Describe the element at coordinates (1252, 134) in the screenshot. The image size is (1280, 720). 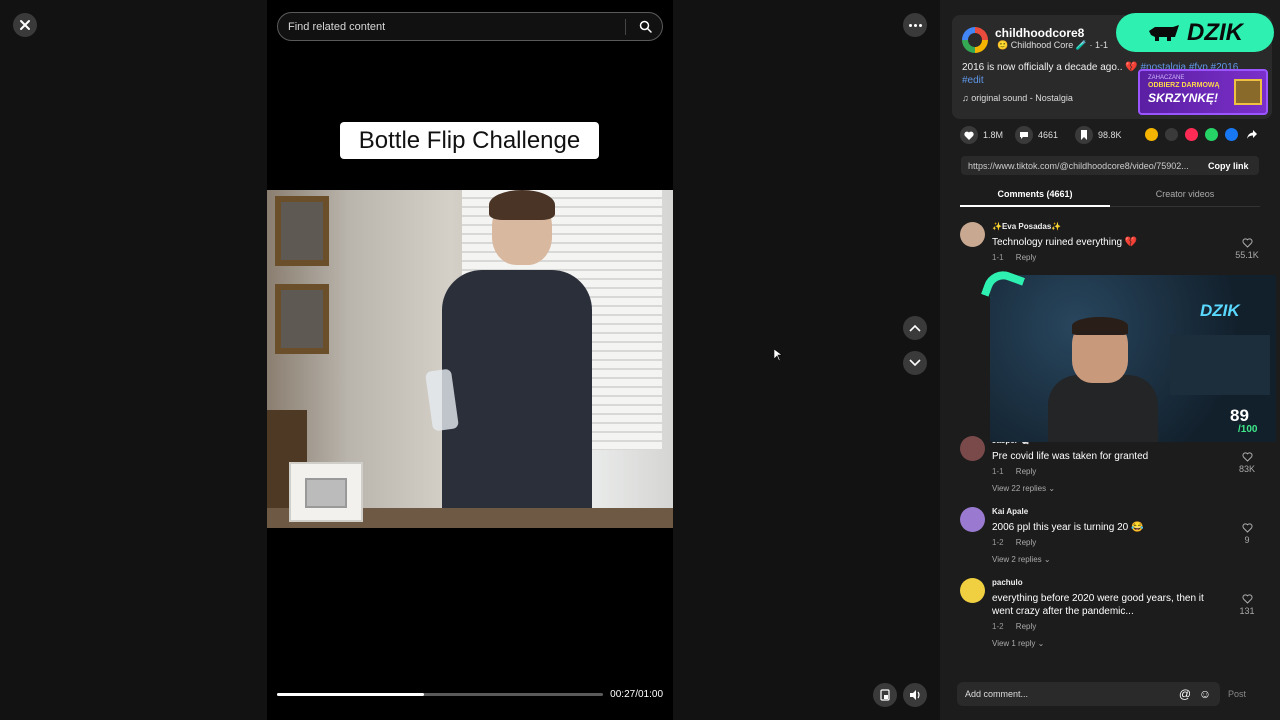
I see `share-arrow-icon` at that location.